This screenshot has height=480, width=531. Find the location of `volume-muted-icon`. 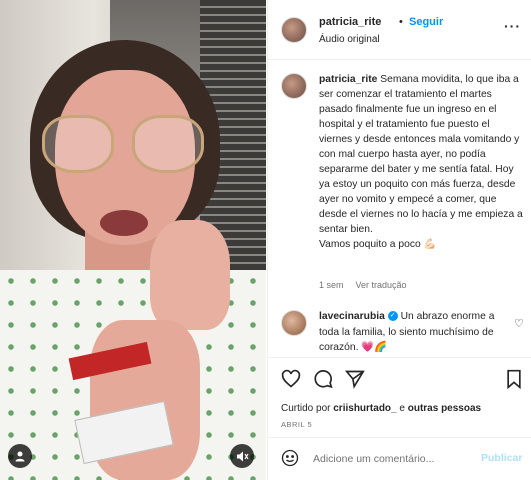

volume-muted-icon is located at coordinates (242, 456).